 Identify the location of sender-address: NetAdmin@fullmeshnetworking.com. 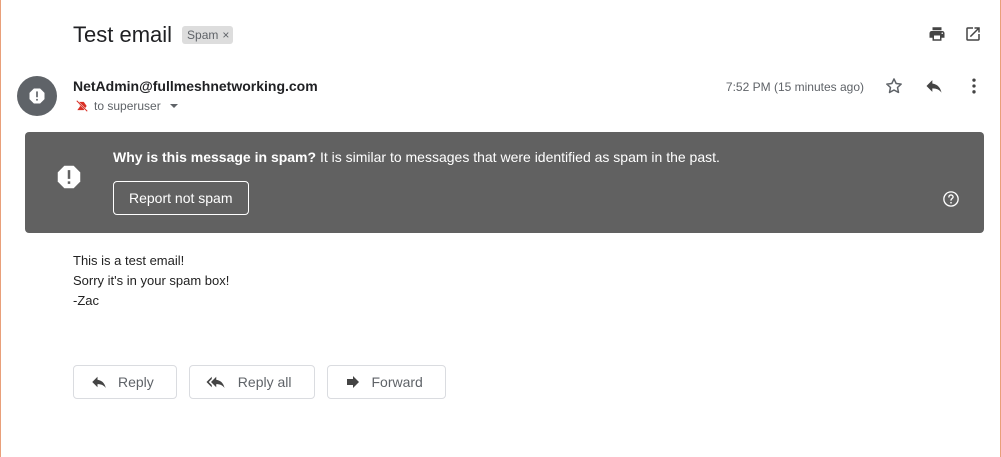
(195, 86).